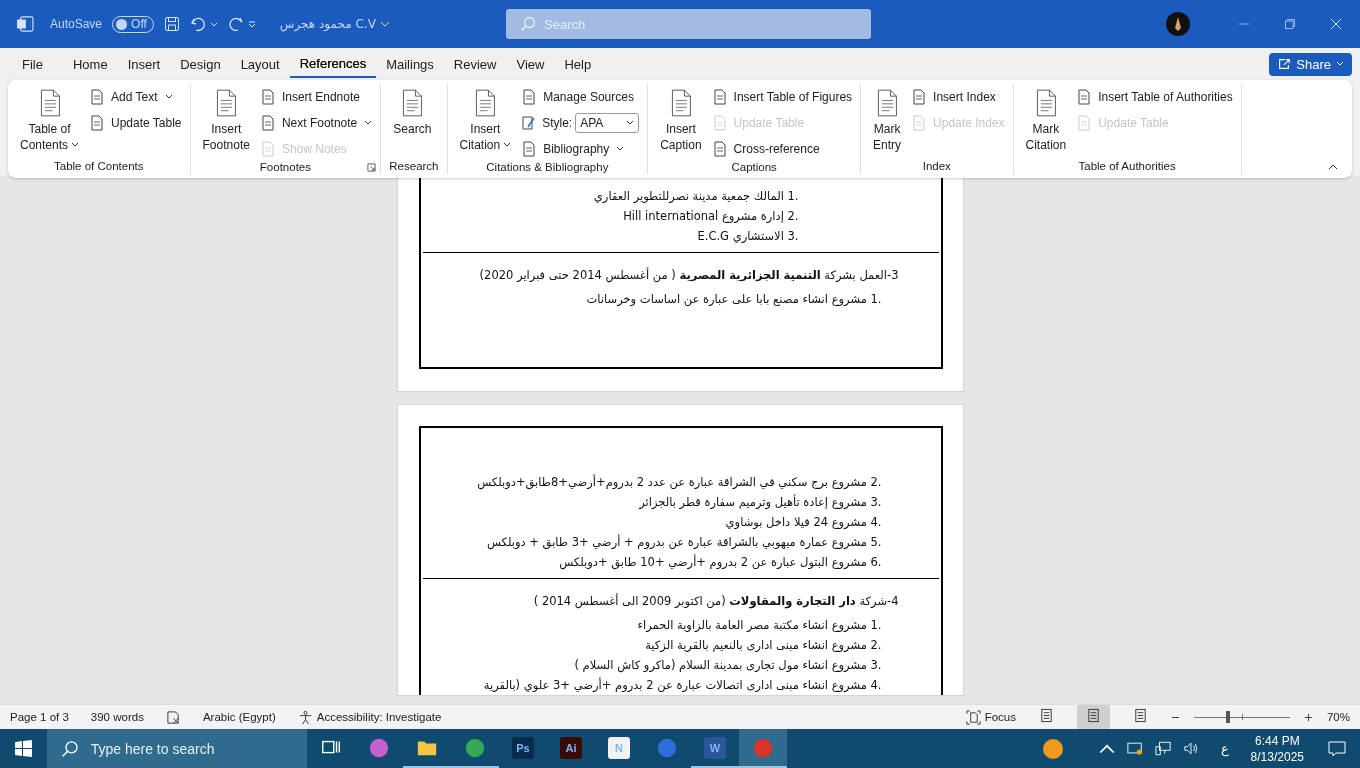 The height and width of the screenshot is (768, 1360). I want to click on close-icon, so click(1336, 24).